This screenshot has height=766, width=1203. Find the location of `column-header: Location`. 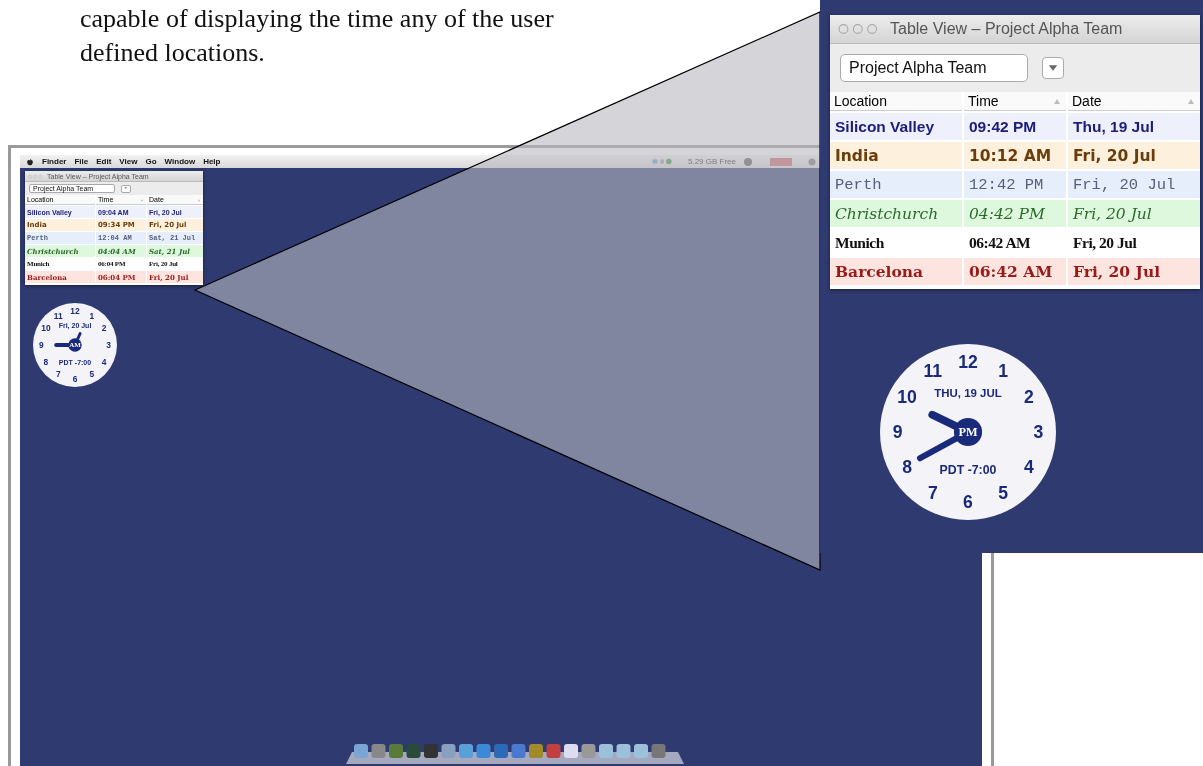

column-header: Location is located at coordinates (896, 101).